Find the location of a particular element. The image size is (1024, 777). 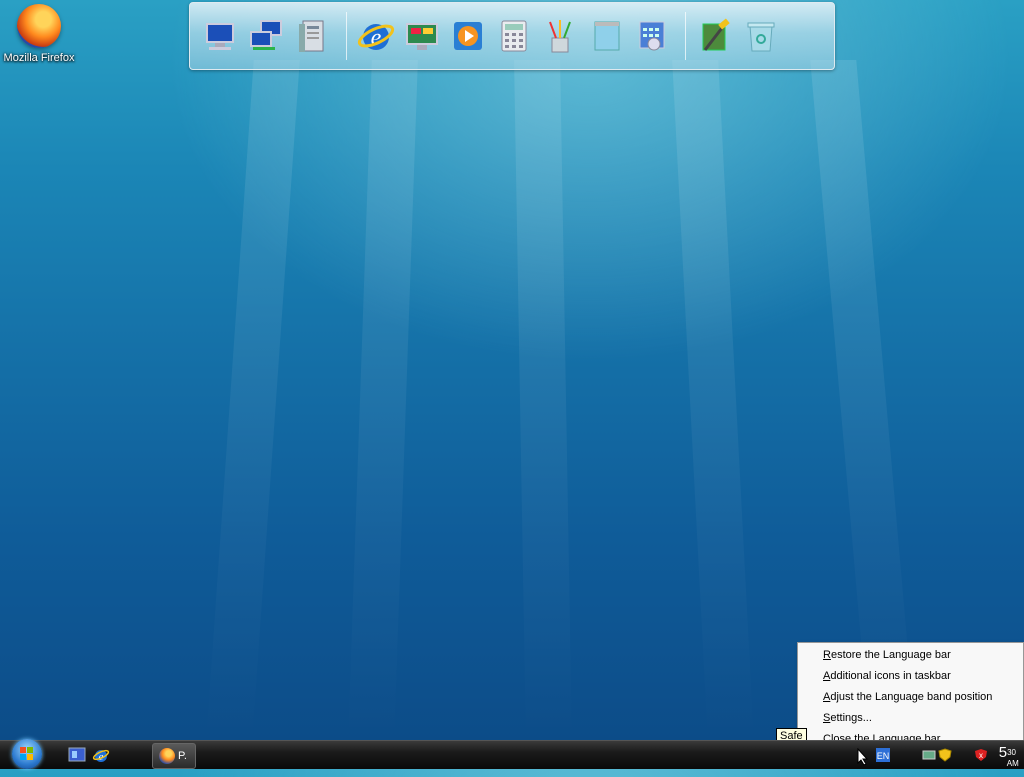

dock-bar: e is located at coordinates (512, 36).